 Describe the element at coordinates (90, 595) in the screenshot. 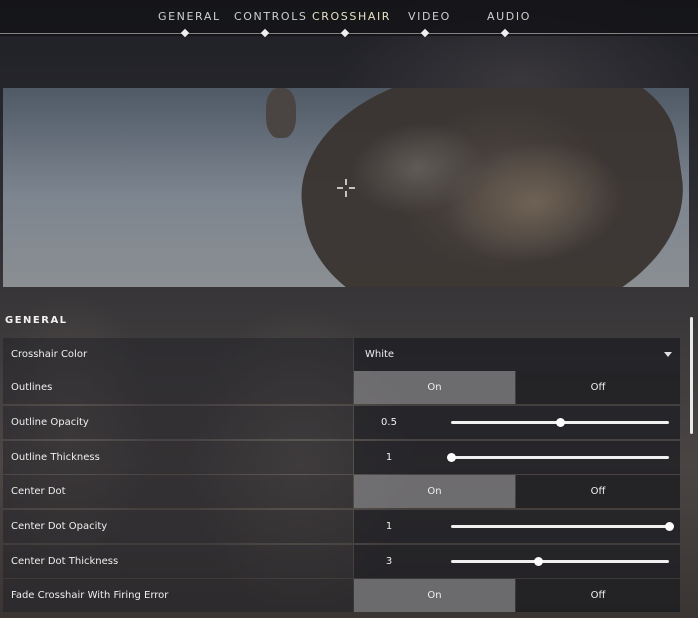

I see `setting-label: Fade Crosshair With Firing Error` at that location.